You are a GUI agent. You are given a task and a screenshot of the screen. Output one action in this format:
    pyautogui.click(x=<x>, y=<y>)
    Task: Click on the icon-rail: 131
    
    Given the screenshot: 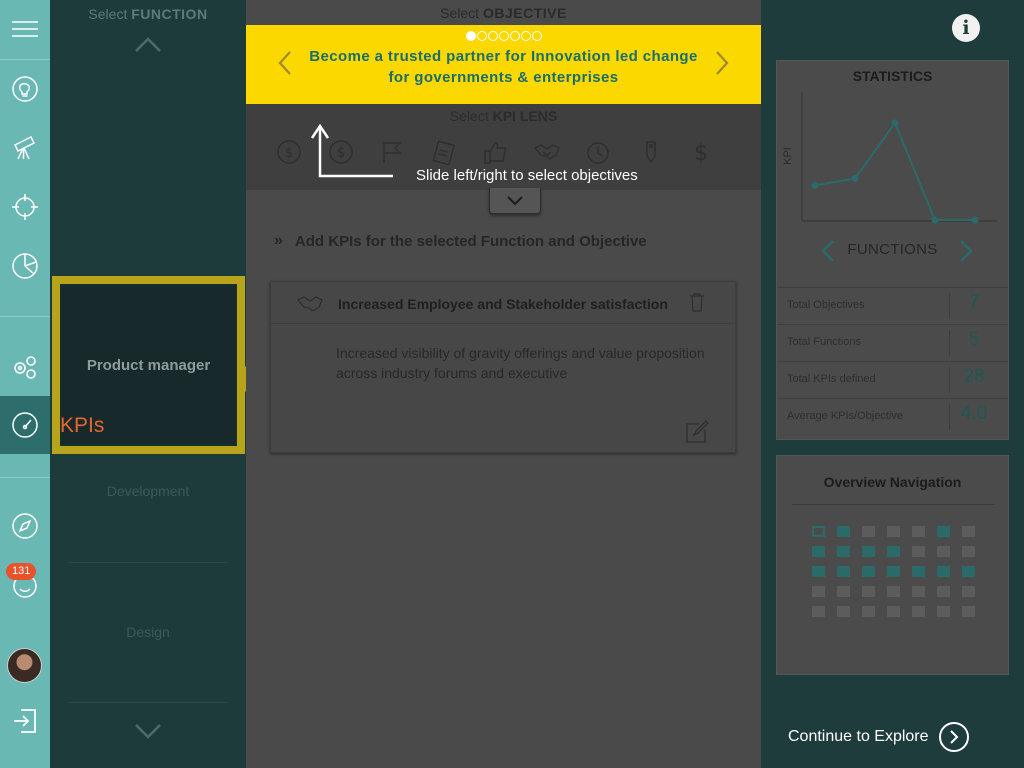 What is the action you would take?
    pyautogui.click(x=25, y=384)
    